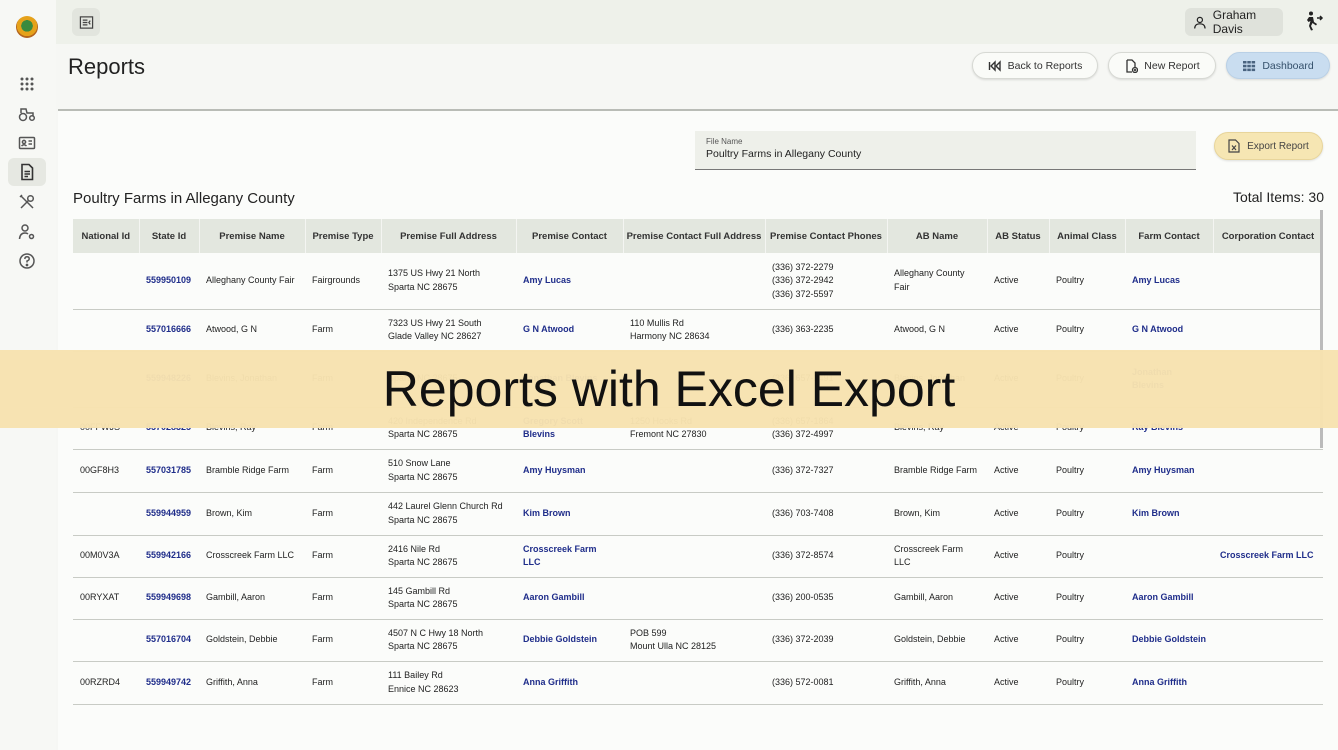 The image size is (1338, 750). I want to click on premise-contact-line: Amy Lucas, so click(569, 281).